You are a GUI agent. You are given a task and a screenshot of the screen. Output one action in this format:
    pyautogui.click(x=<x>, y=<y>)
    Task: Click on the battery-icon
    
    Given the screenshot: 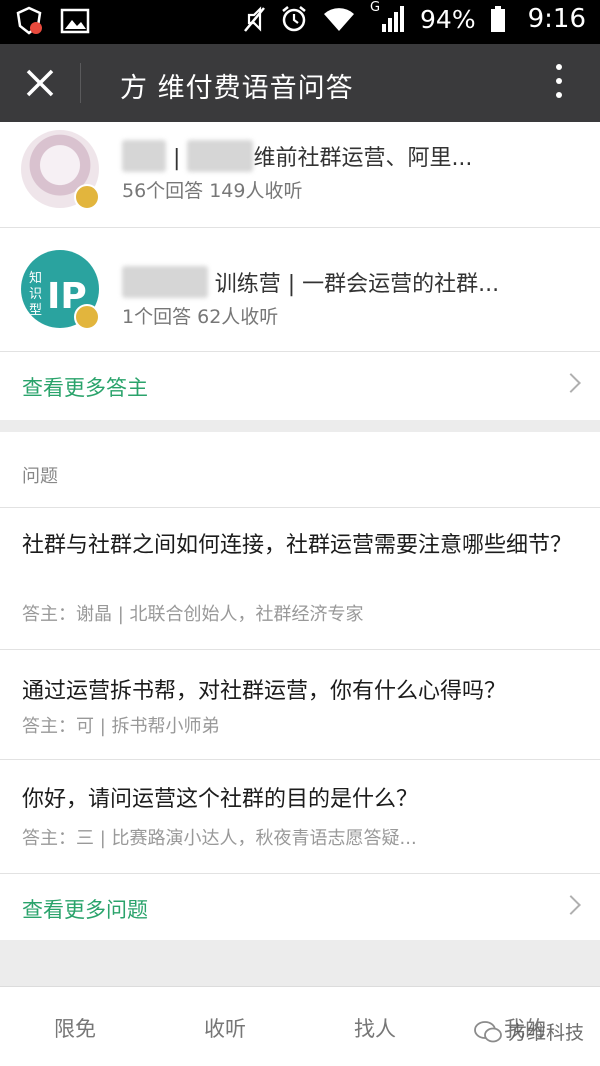 What is the action you would take?
    pyautogui.click(x=497, y=19)
    